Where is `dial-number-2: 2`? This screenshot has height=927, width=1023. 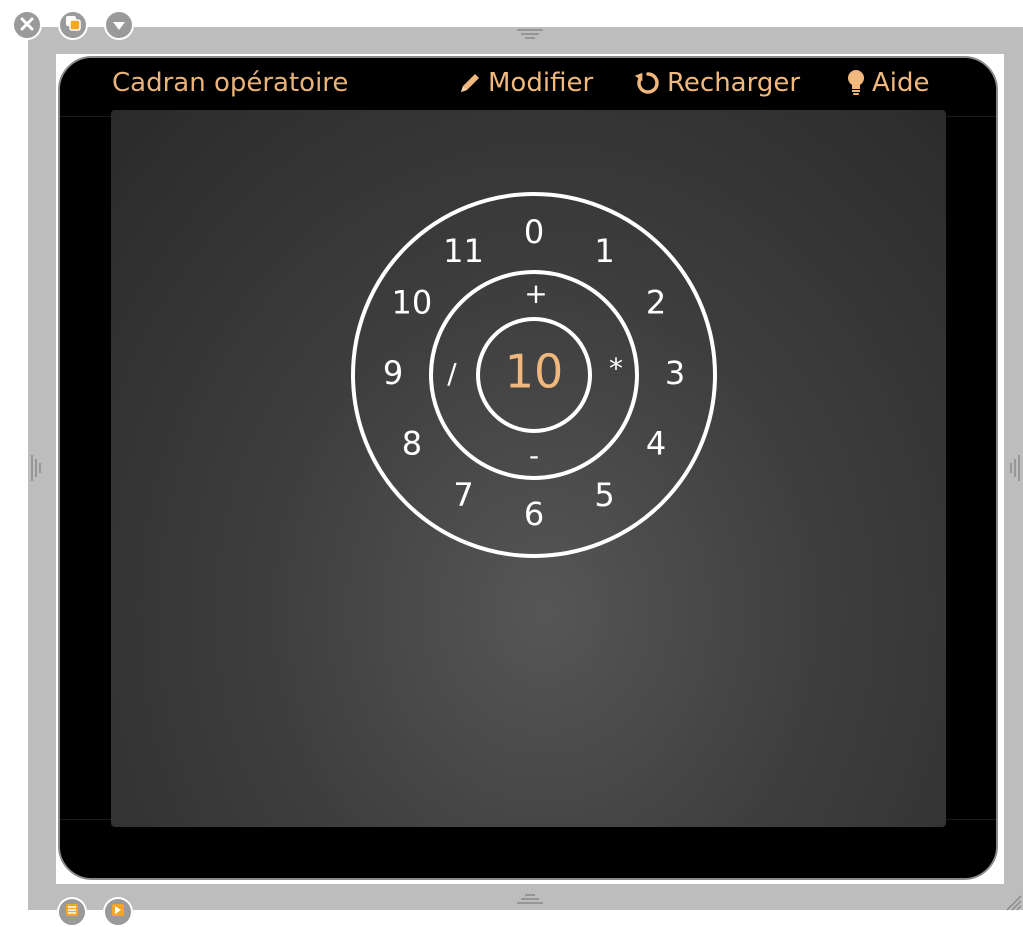
dial-number-2: 2 is located at coordinates (656, 303).